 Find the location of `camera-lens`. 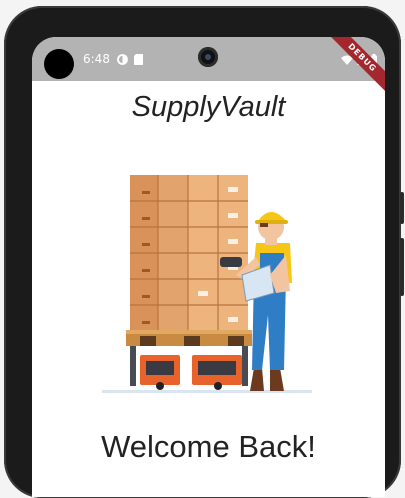

camera-lens is located at coordinates (208, 57).